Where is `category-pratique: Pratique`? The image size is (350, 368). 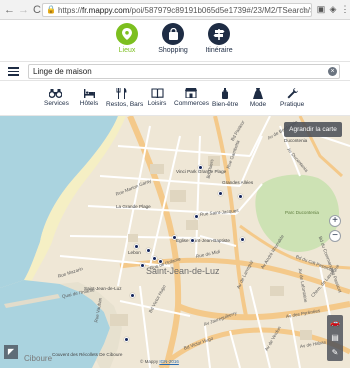 category-pratique: Pratique is located at coordinates (292, 98).